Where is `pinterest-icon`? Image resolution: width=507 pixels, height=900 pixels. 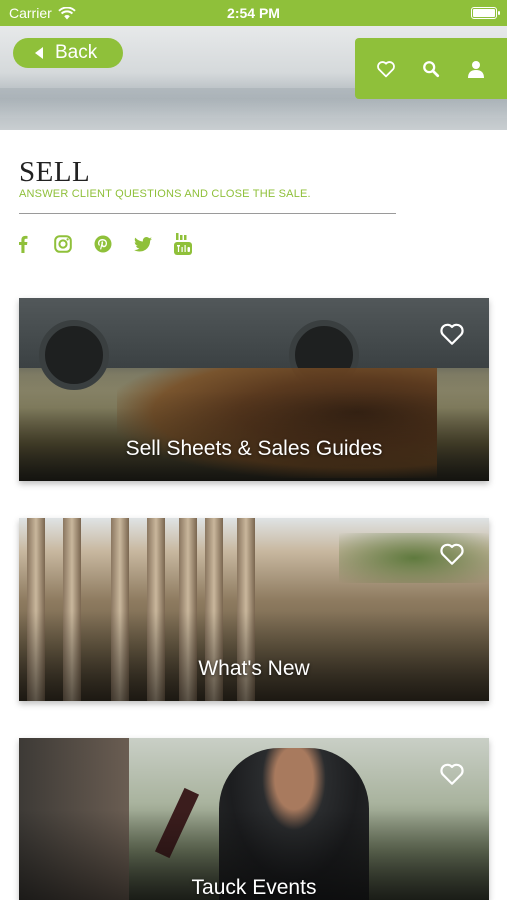
pinterest-icon is located at coordinates (103, 244).